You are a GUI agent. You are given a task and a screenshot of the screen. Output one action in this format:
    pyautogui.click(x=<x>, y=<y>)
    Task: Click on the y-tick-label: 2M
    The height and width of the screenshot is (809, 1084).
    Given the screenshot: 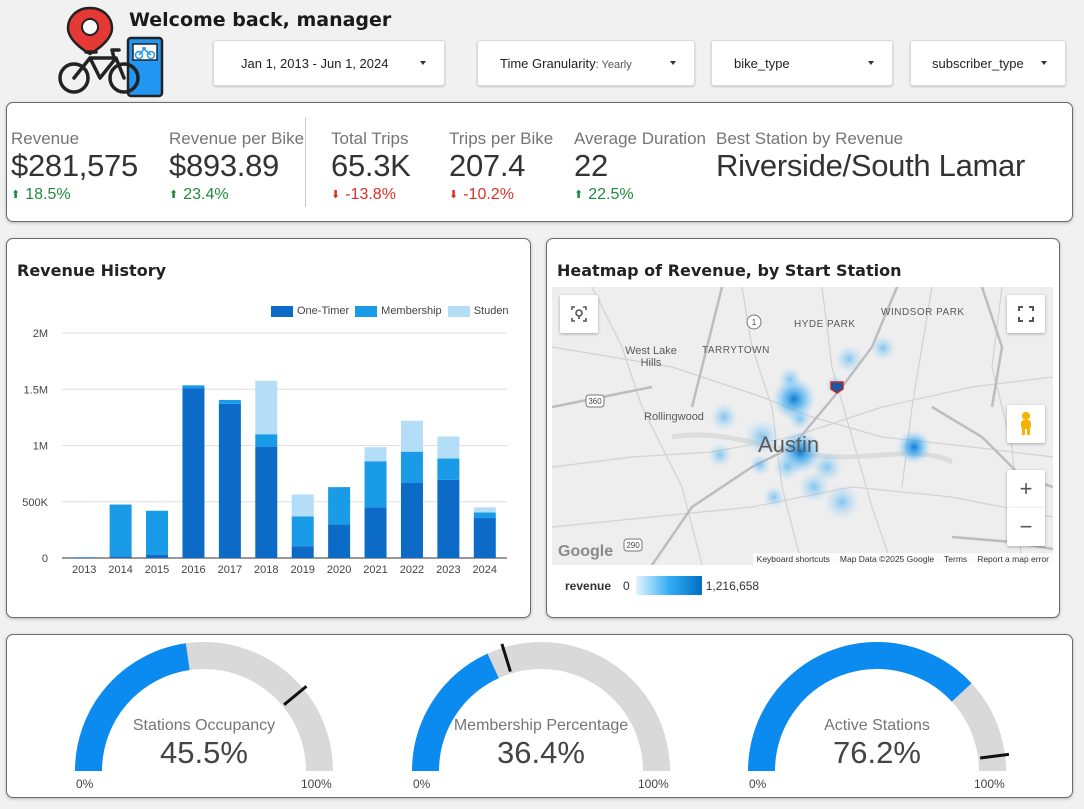 What is the action you would take?
    pyautogui.click(x=40, y=334)
    